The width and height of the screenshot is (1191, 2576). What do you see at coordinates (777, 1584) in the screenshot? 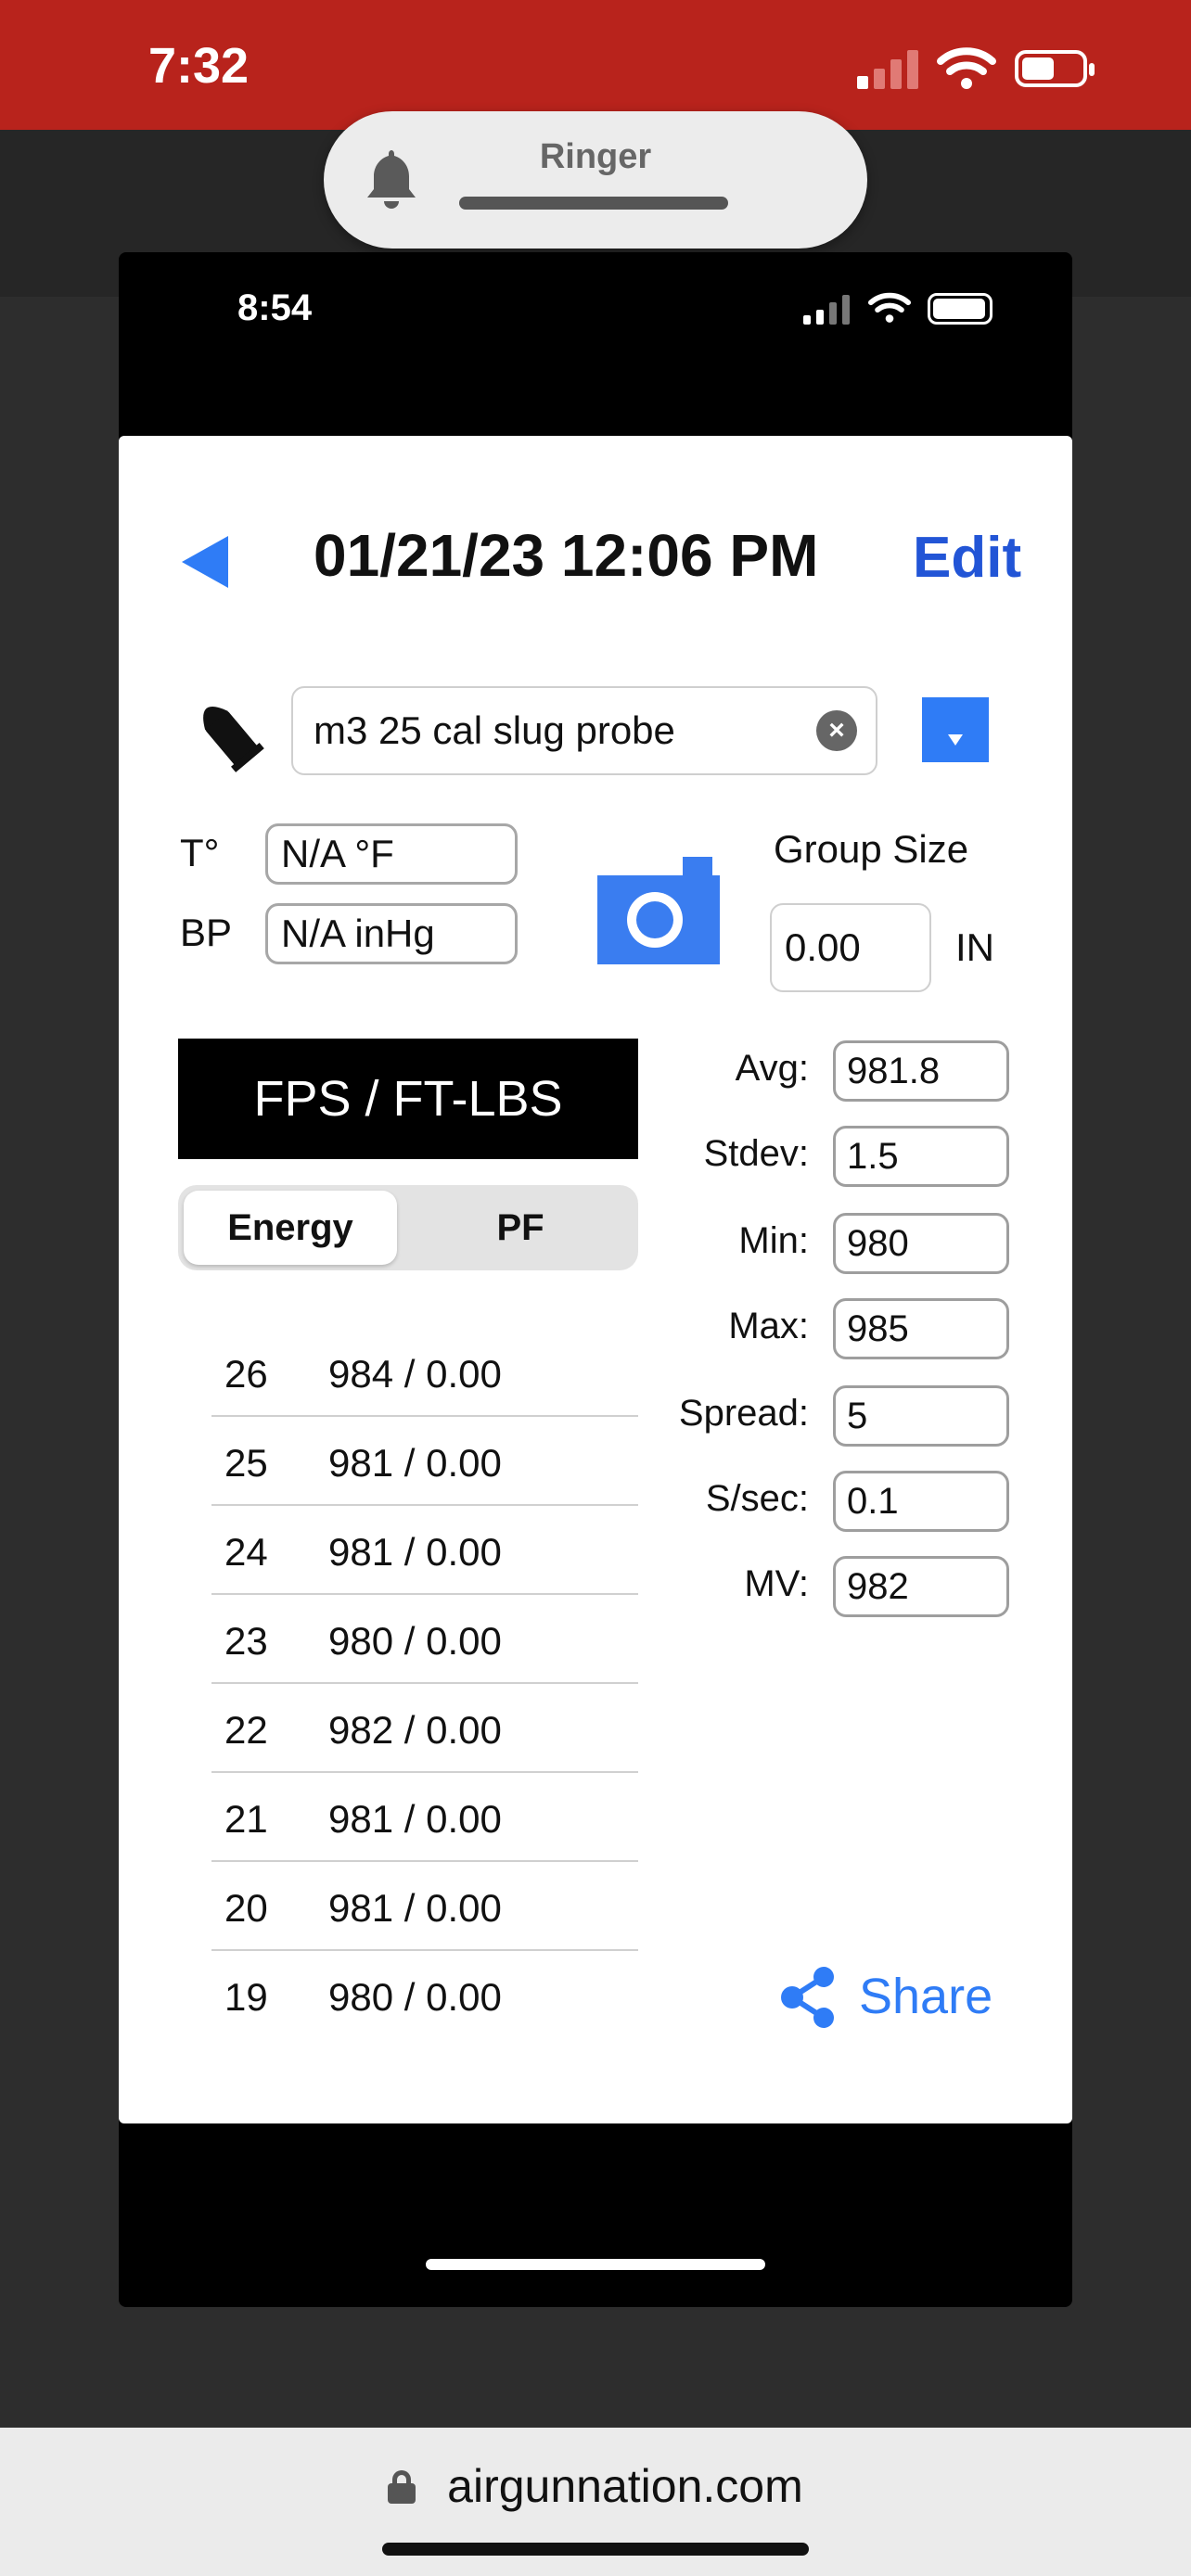
I see `stat-mv-label: MV:` at bounding box center [777, 1584].